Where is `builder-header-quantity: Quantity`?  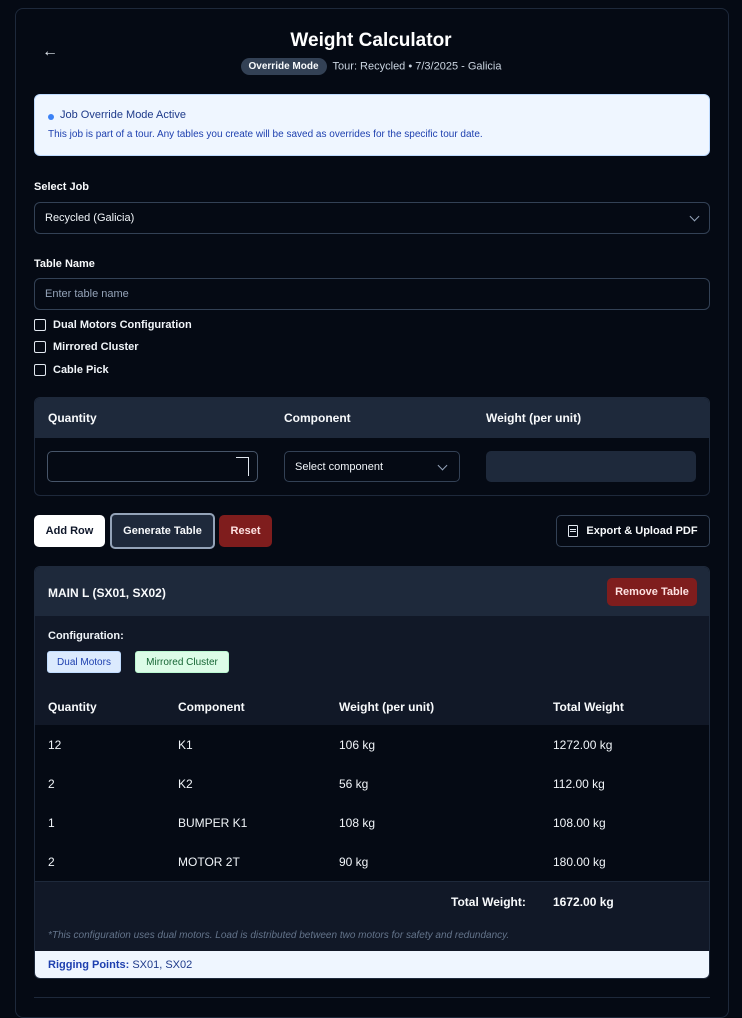
builder-header-quantity: Quantity is located at coordinates (72, 418).